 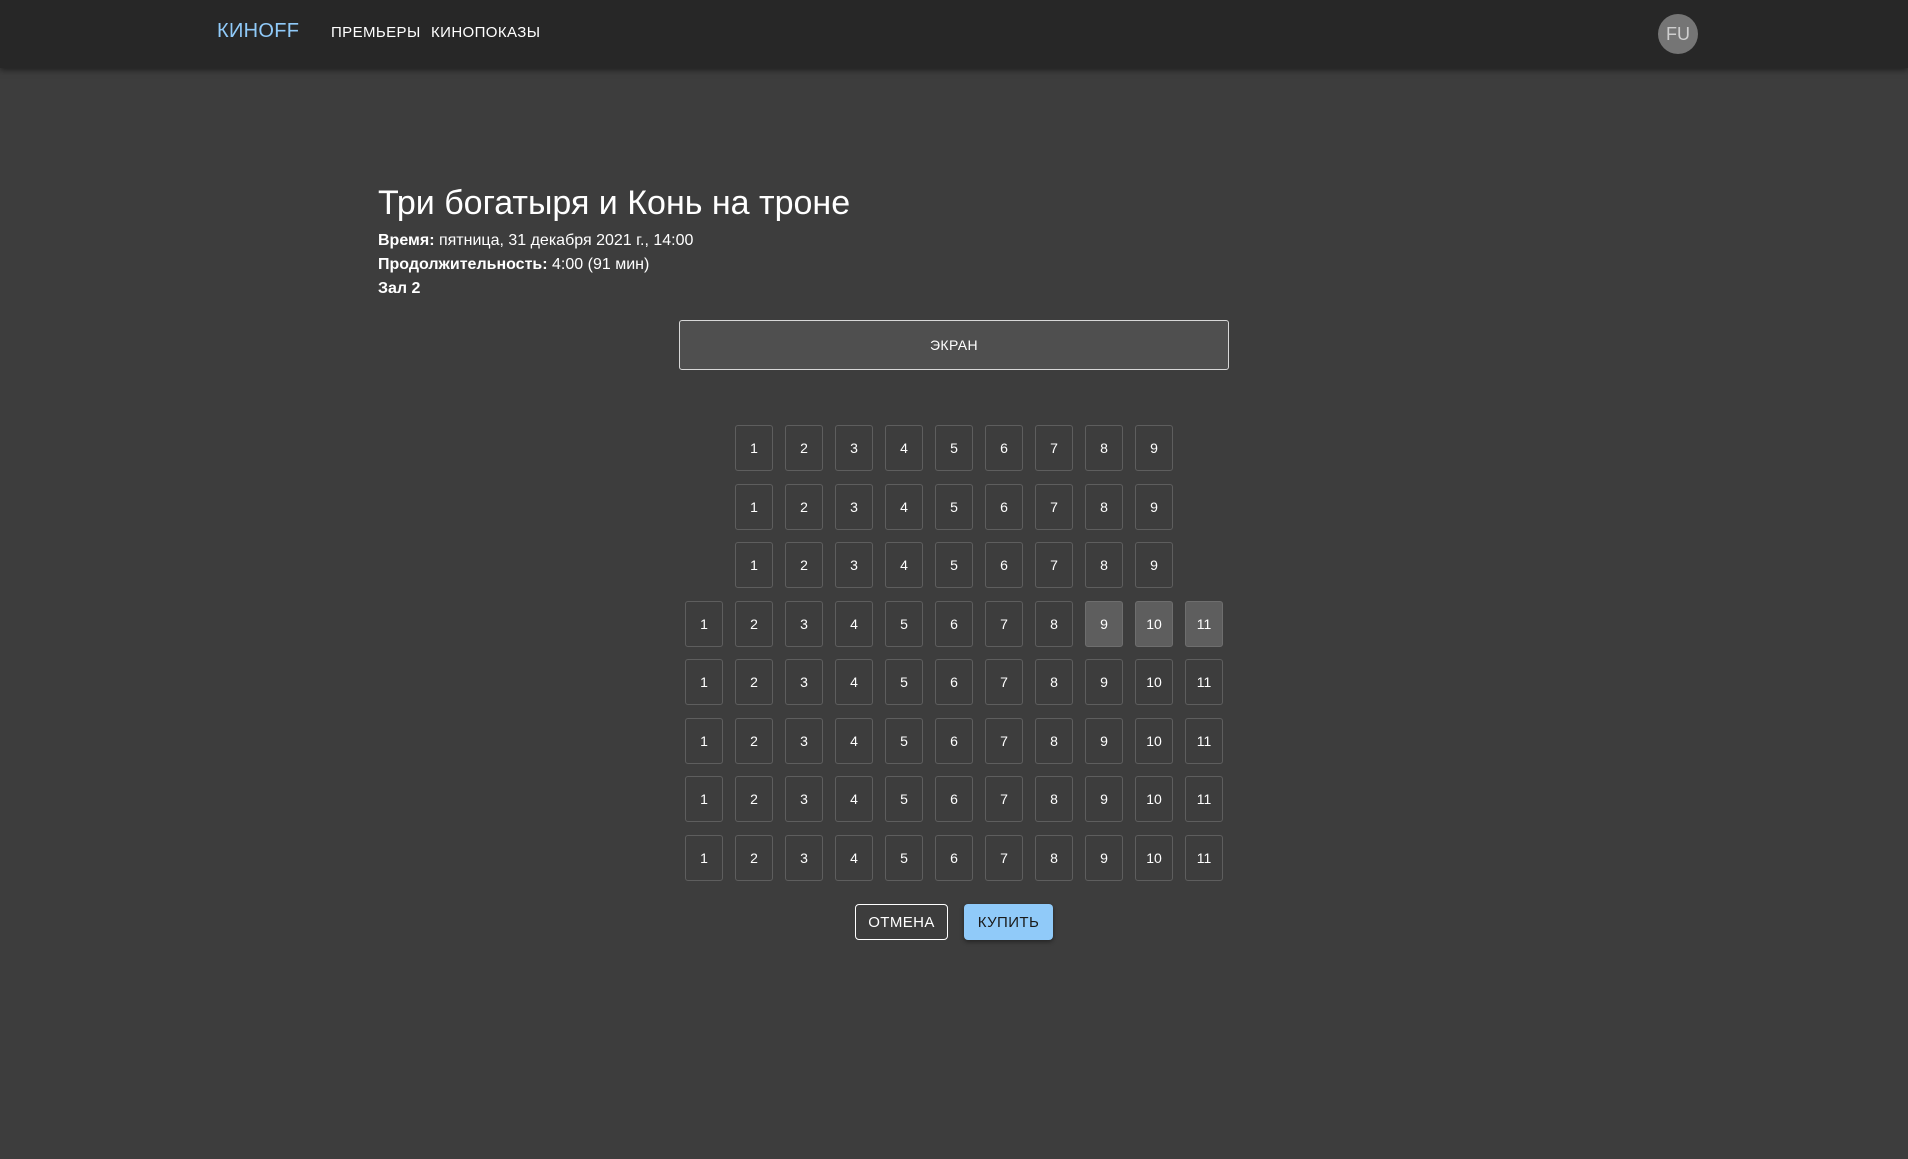 What do you see at coordinates (954, 507) in the screenshot?
I see `seat-r2-s5: 5` at bounding box center [954, 507].